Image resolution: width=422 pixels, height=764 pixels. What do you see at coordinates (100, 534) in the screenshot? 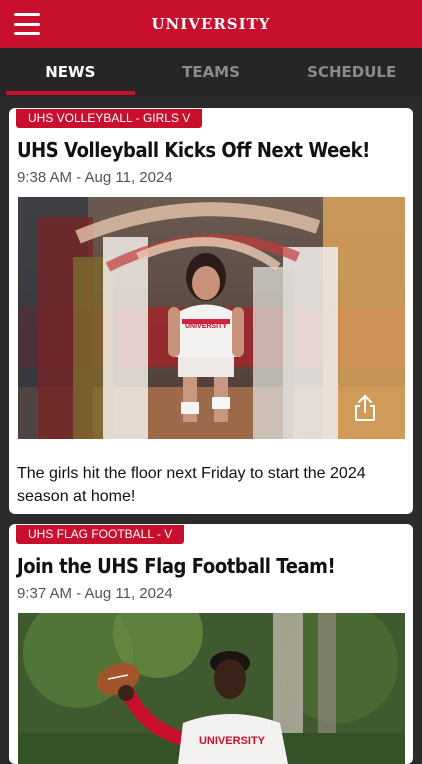
I see `category-badge: UHS FLAG FOOTBALL - V` at bounding box center [100, 534].